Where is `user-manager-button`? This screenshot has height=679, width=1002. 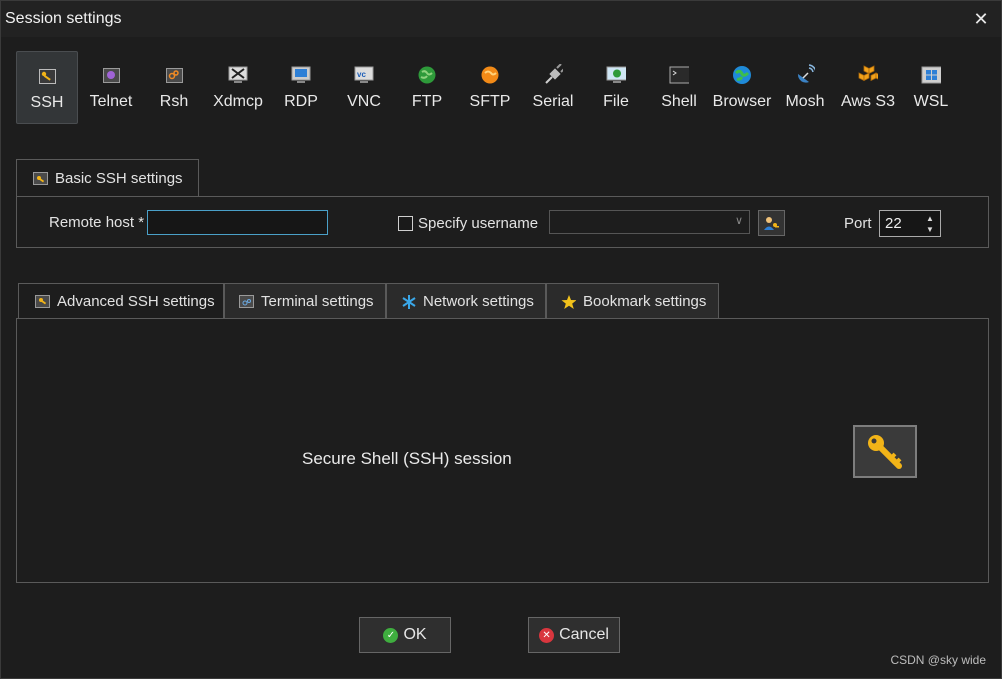
user-manager-button is located at coordinates (771, 223).